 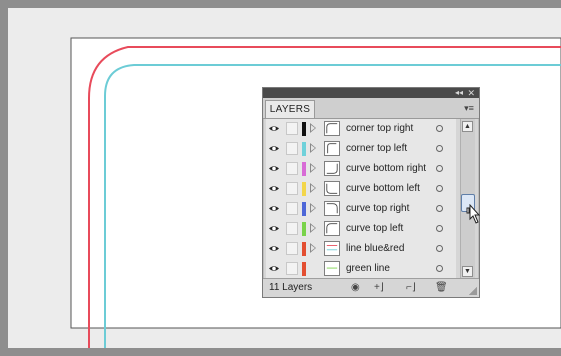 I want to click on scroll-up-icon: ▲, so click(x=467, y=126).